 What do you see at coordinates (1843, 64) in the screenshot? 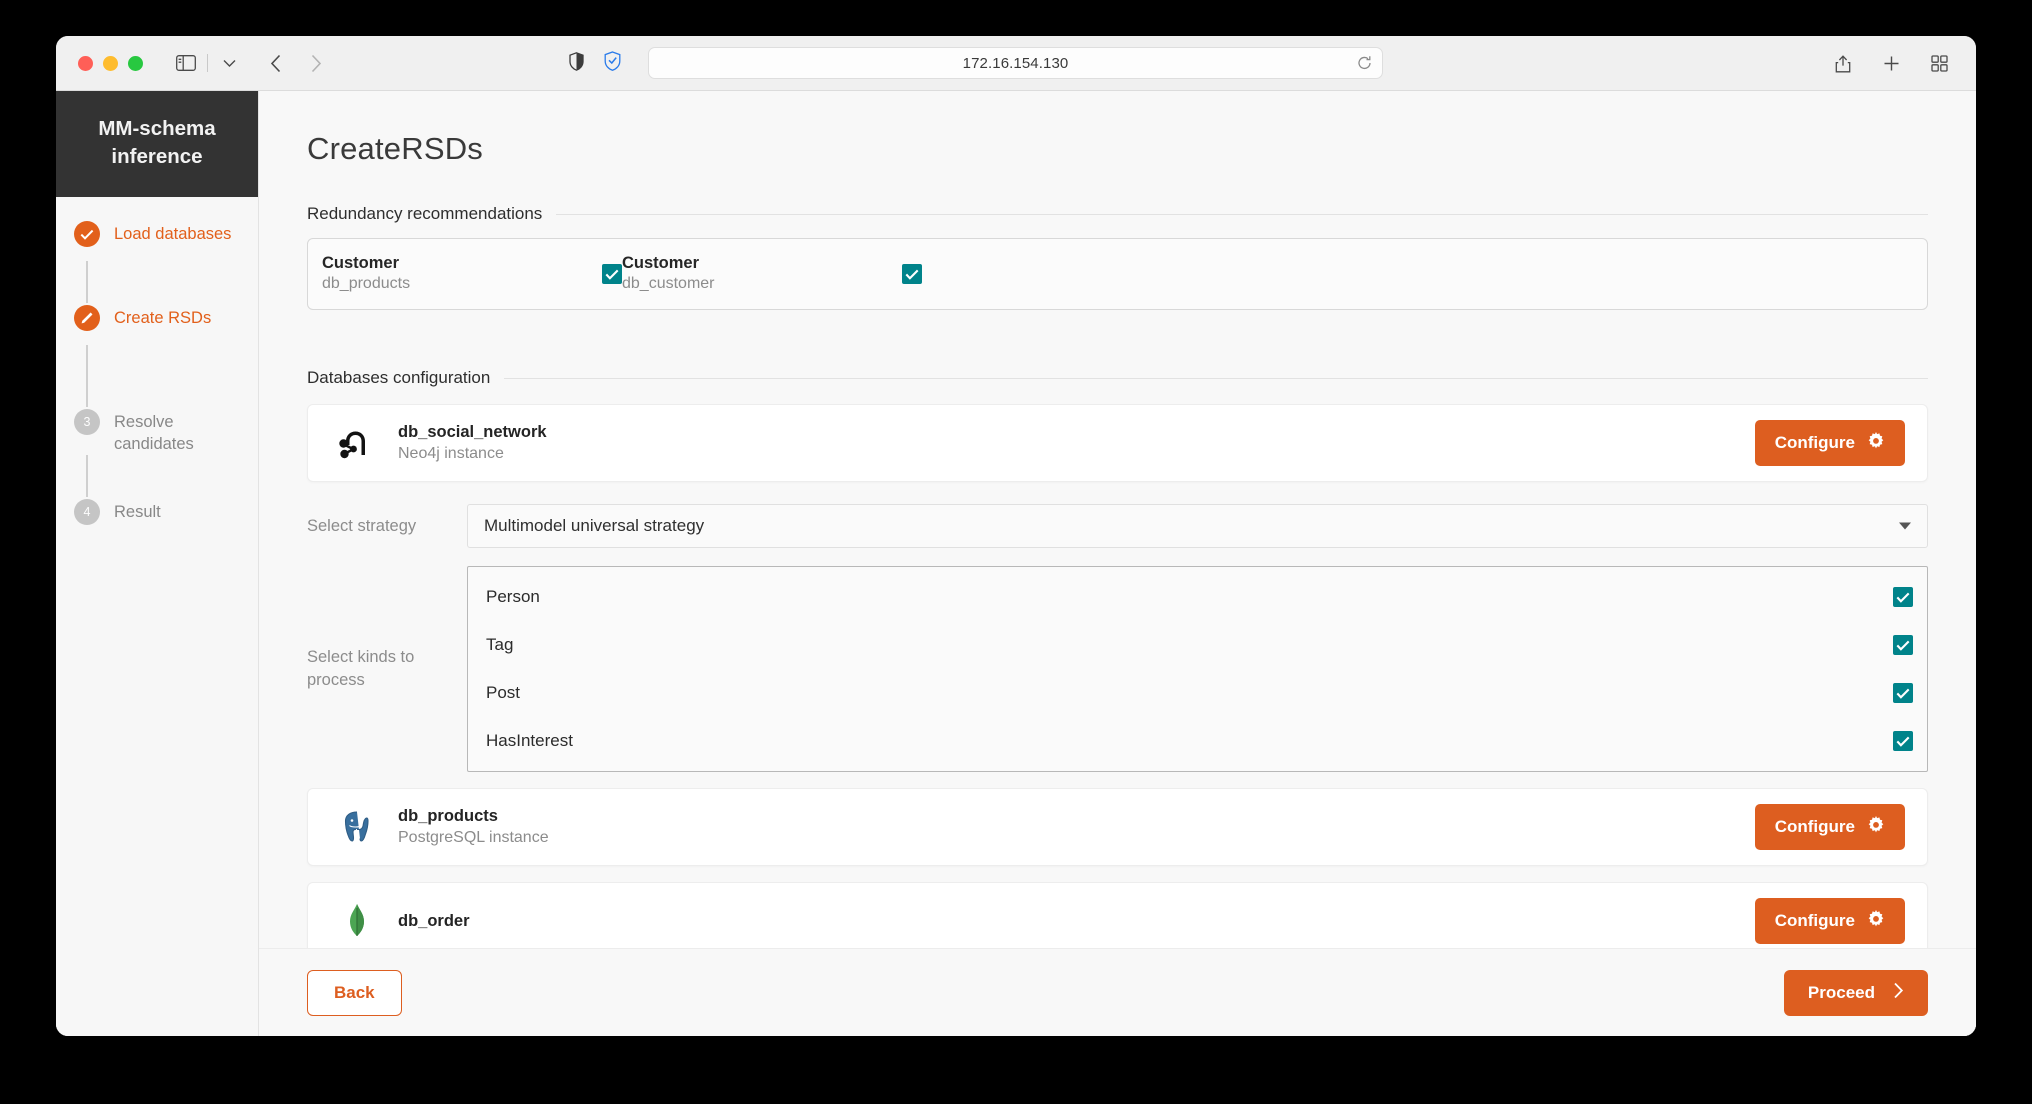
I see `share-icon` at bounding box center [1843, 64].